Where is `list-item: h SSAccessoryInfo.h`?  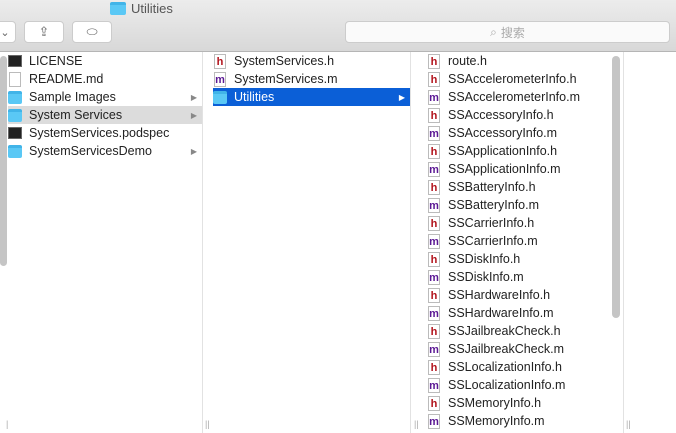 list-item: h SSAccessoryInfo.h is located at coordinates (525, 115).